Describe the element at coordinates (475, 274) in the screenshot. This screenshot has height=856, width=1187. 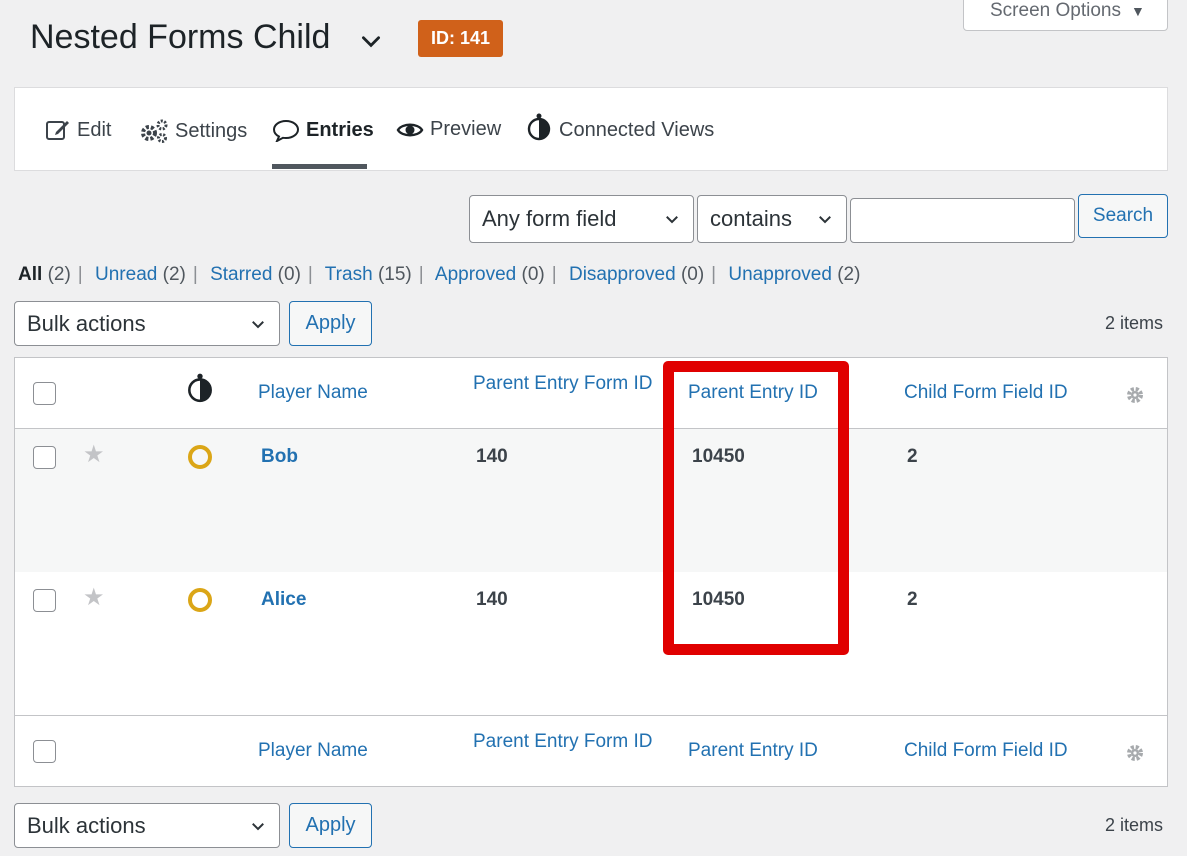
I see `filter-approved: Approved` at that location.